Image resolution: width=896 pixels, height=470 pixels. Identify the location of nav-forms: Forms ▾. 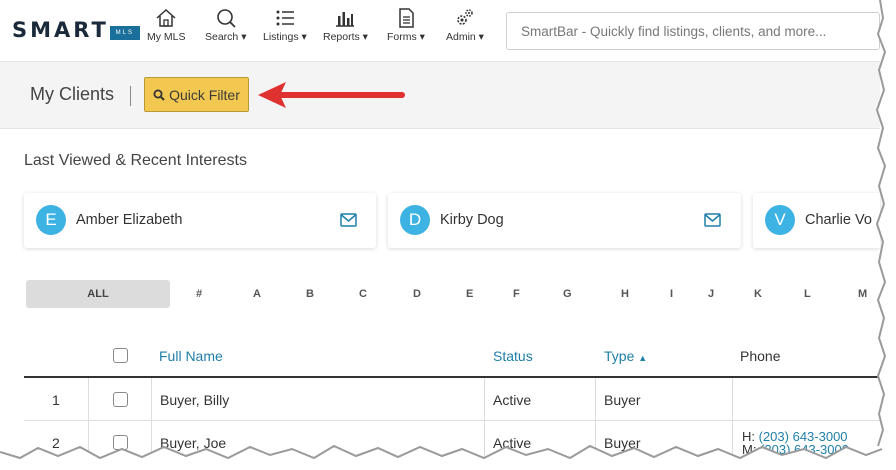
(406, 25).